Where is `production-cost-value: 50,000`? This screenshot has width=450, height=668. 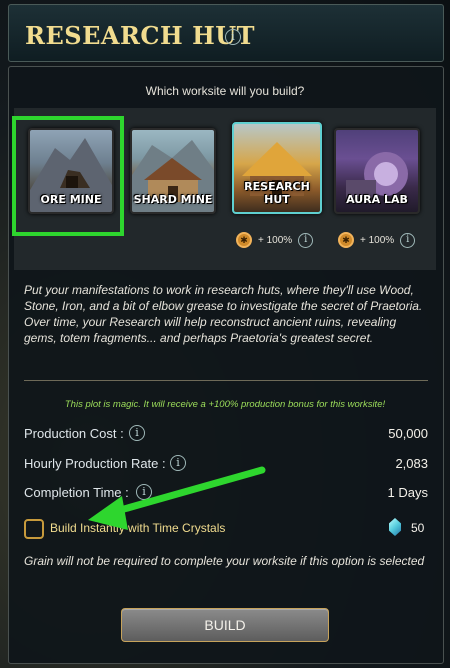 production-cost-value: 50,000 is located at coordinates (408, 433).